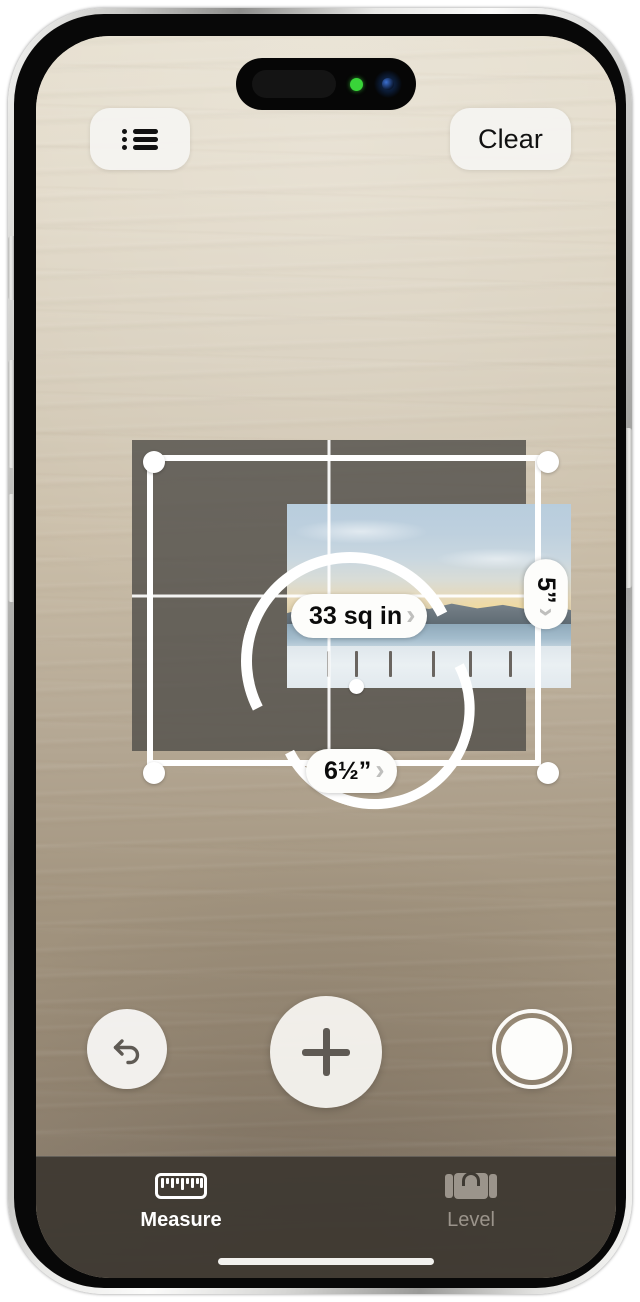  I want to click on measure-center-dot, so click(356, 686).